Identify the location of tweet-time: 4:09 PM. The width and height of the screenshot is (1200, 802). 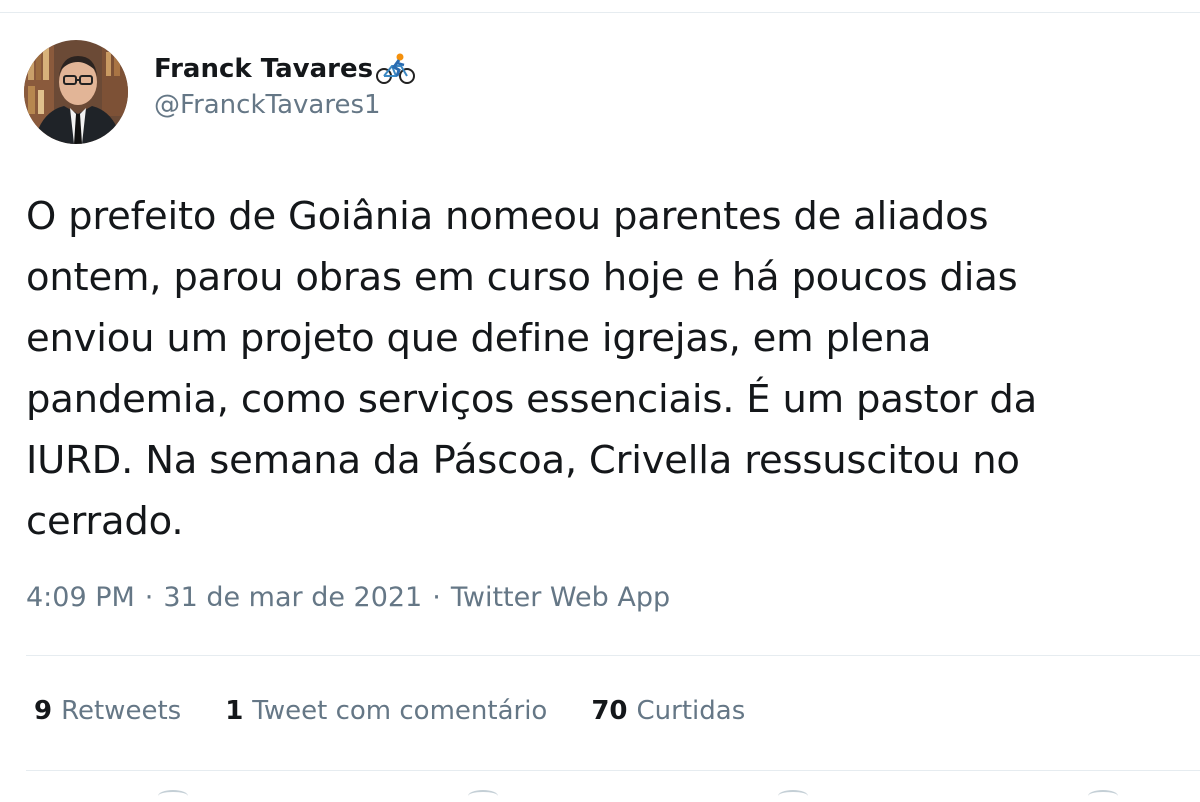
(80, 597).